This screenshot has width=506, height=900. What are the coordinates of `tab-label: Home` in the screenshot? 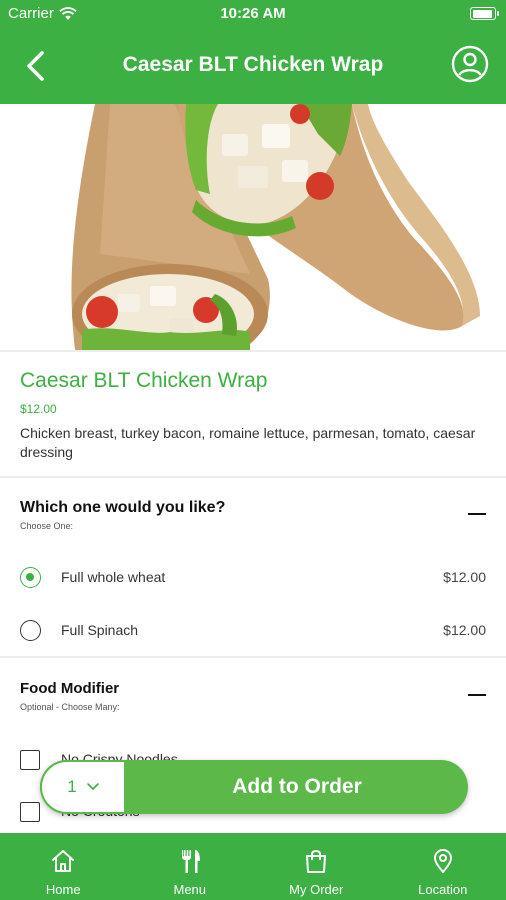 It's located at (63, 889).